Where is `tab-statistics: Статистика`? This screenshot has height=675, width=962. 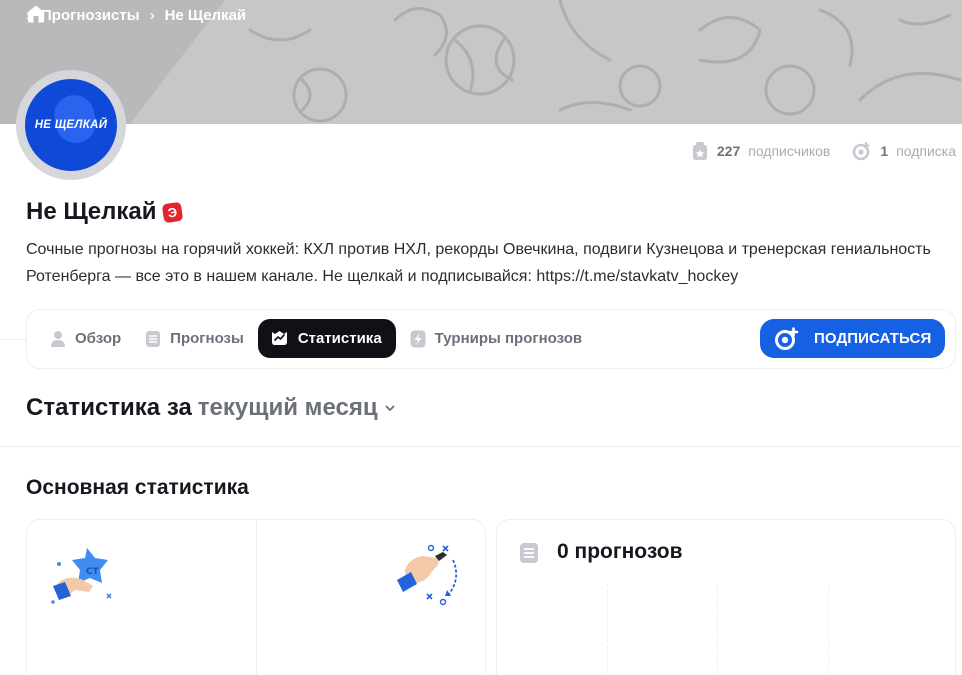 tab-statistics: Статистика is located at coordinates (326, 338).